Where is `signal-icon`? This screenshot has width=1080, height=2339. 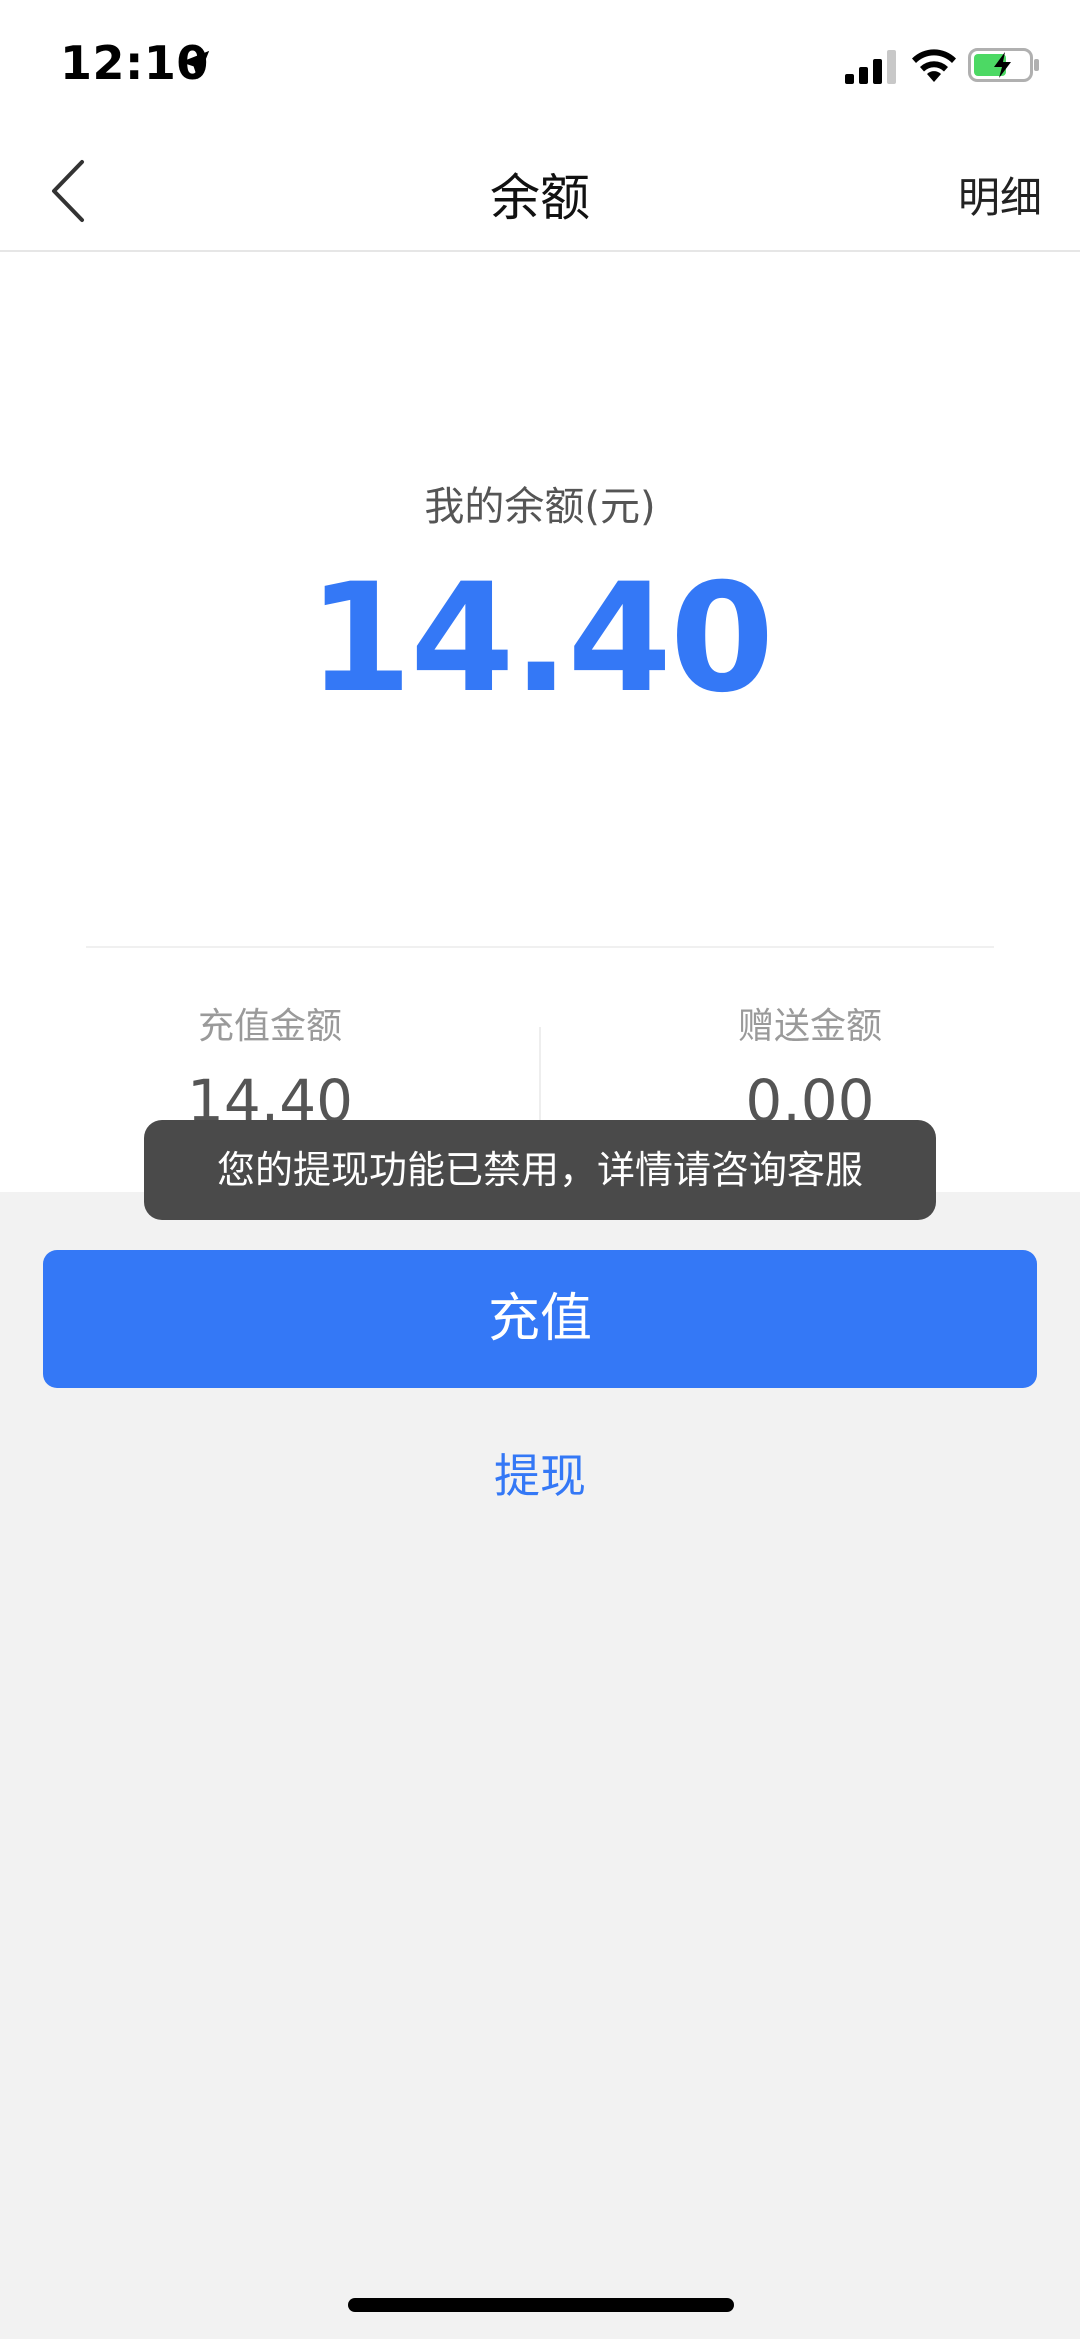 signal-icon is located at coordinates (870, 67).